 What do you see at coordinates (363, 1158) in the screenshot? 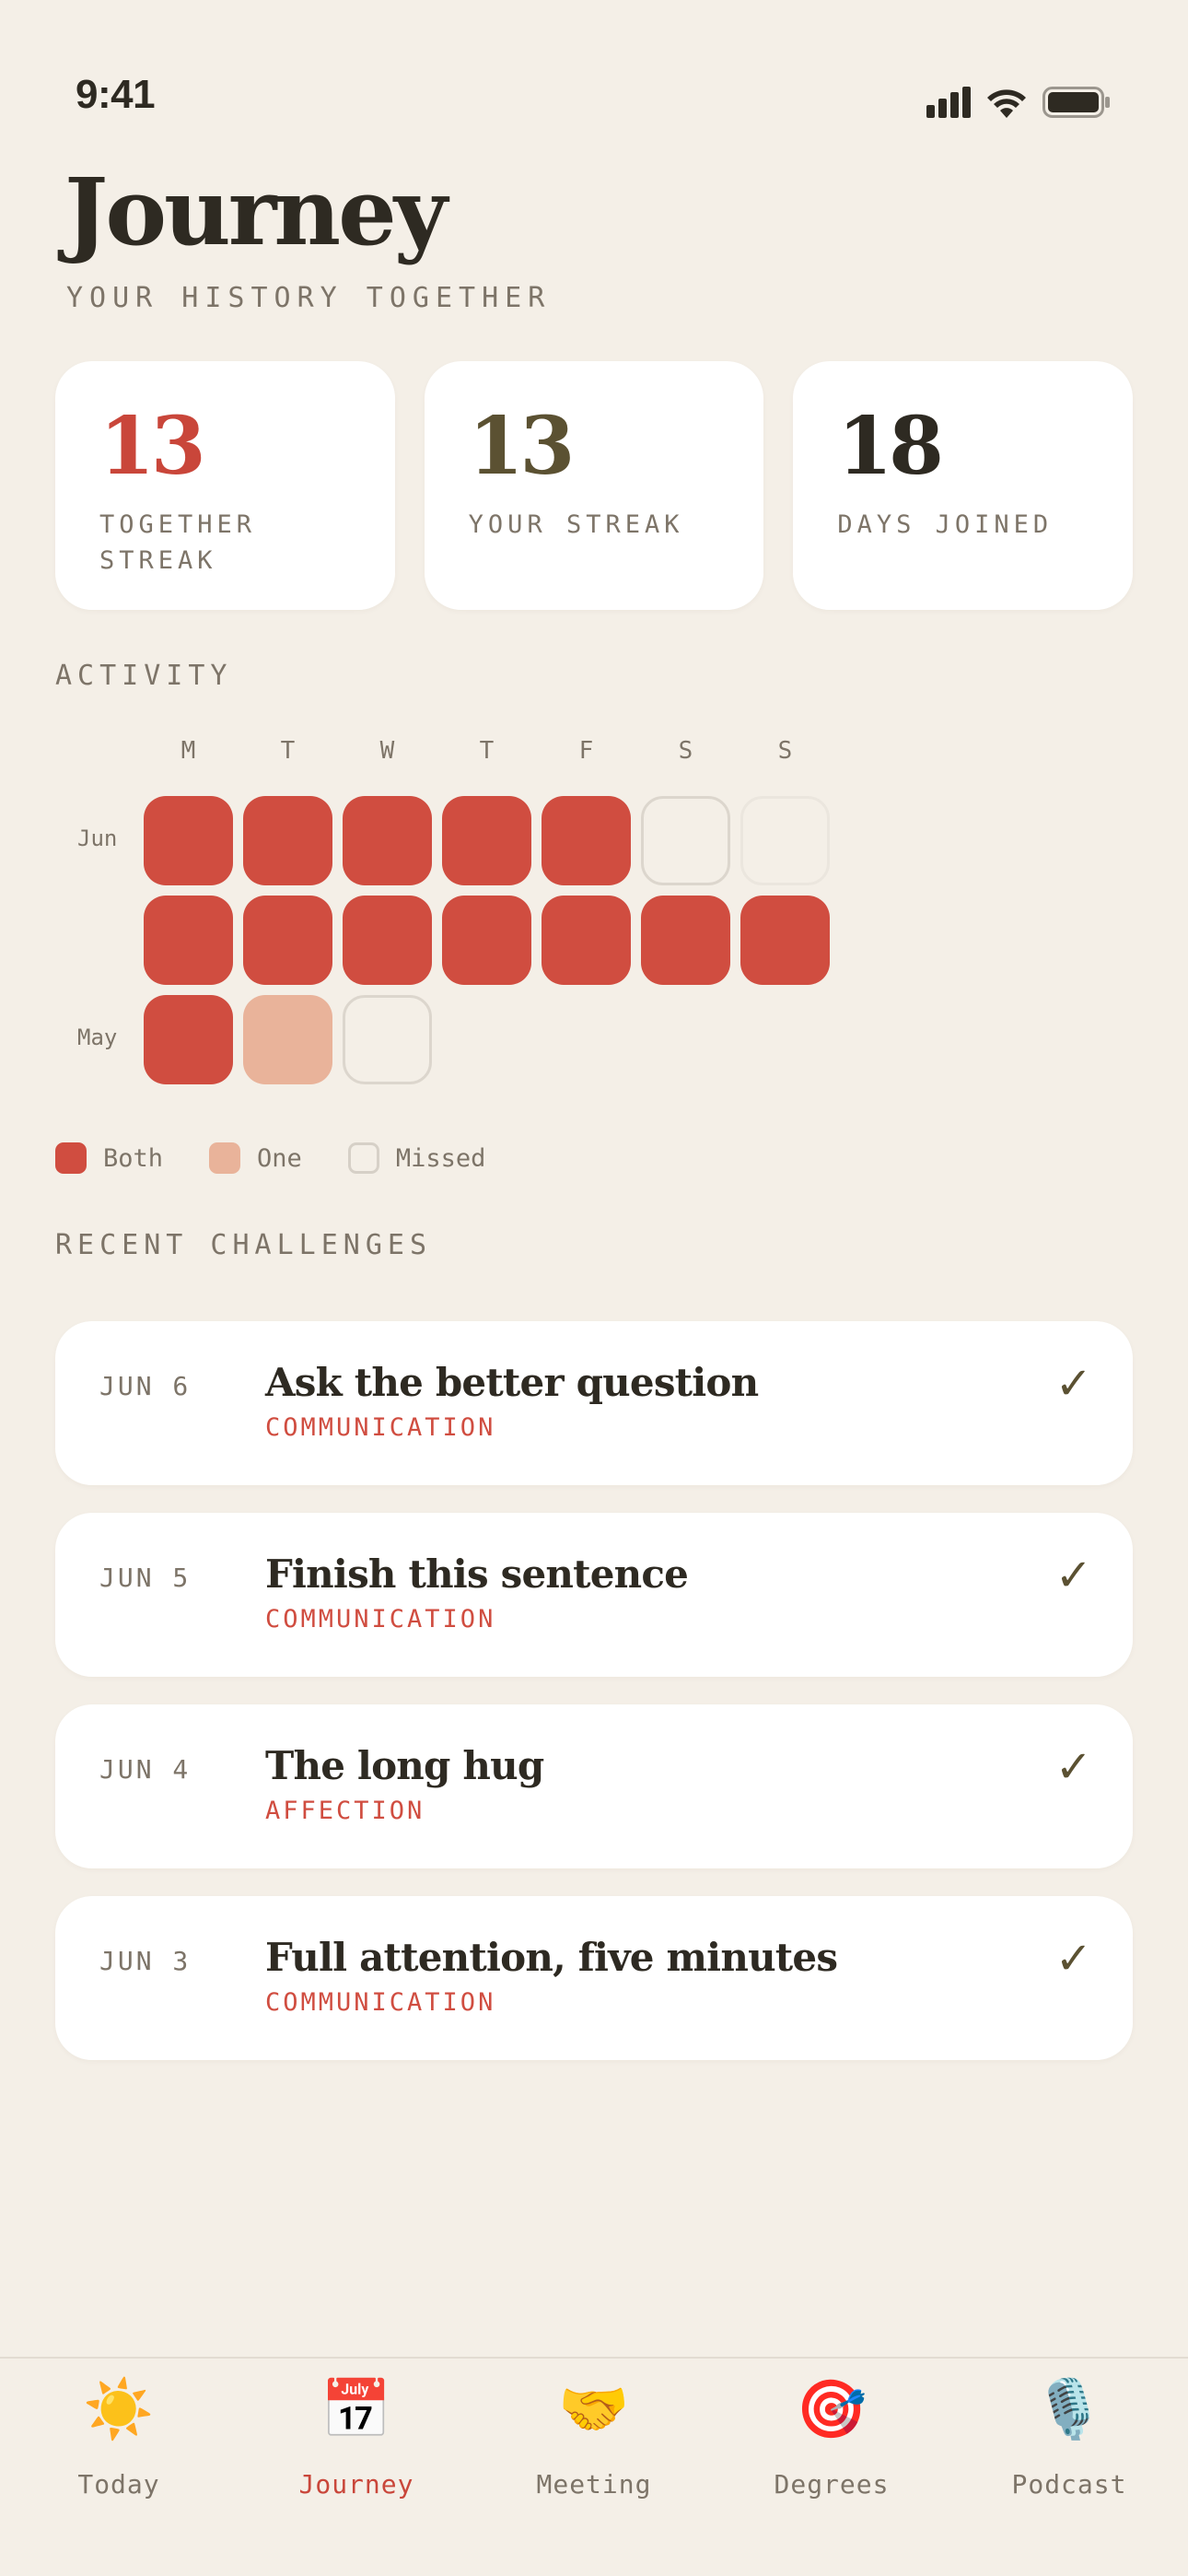
I see `legend-swatch-missed` at bounding box center [363, 1158].